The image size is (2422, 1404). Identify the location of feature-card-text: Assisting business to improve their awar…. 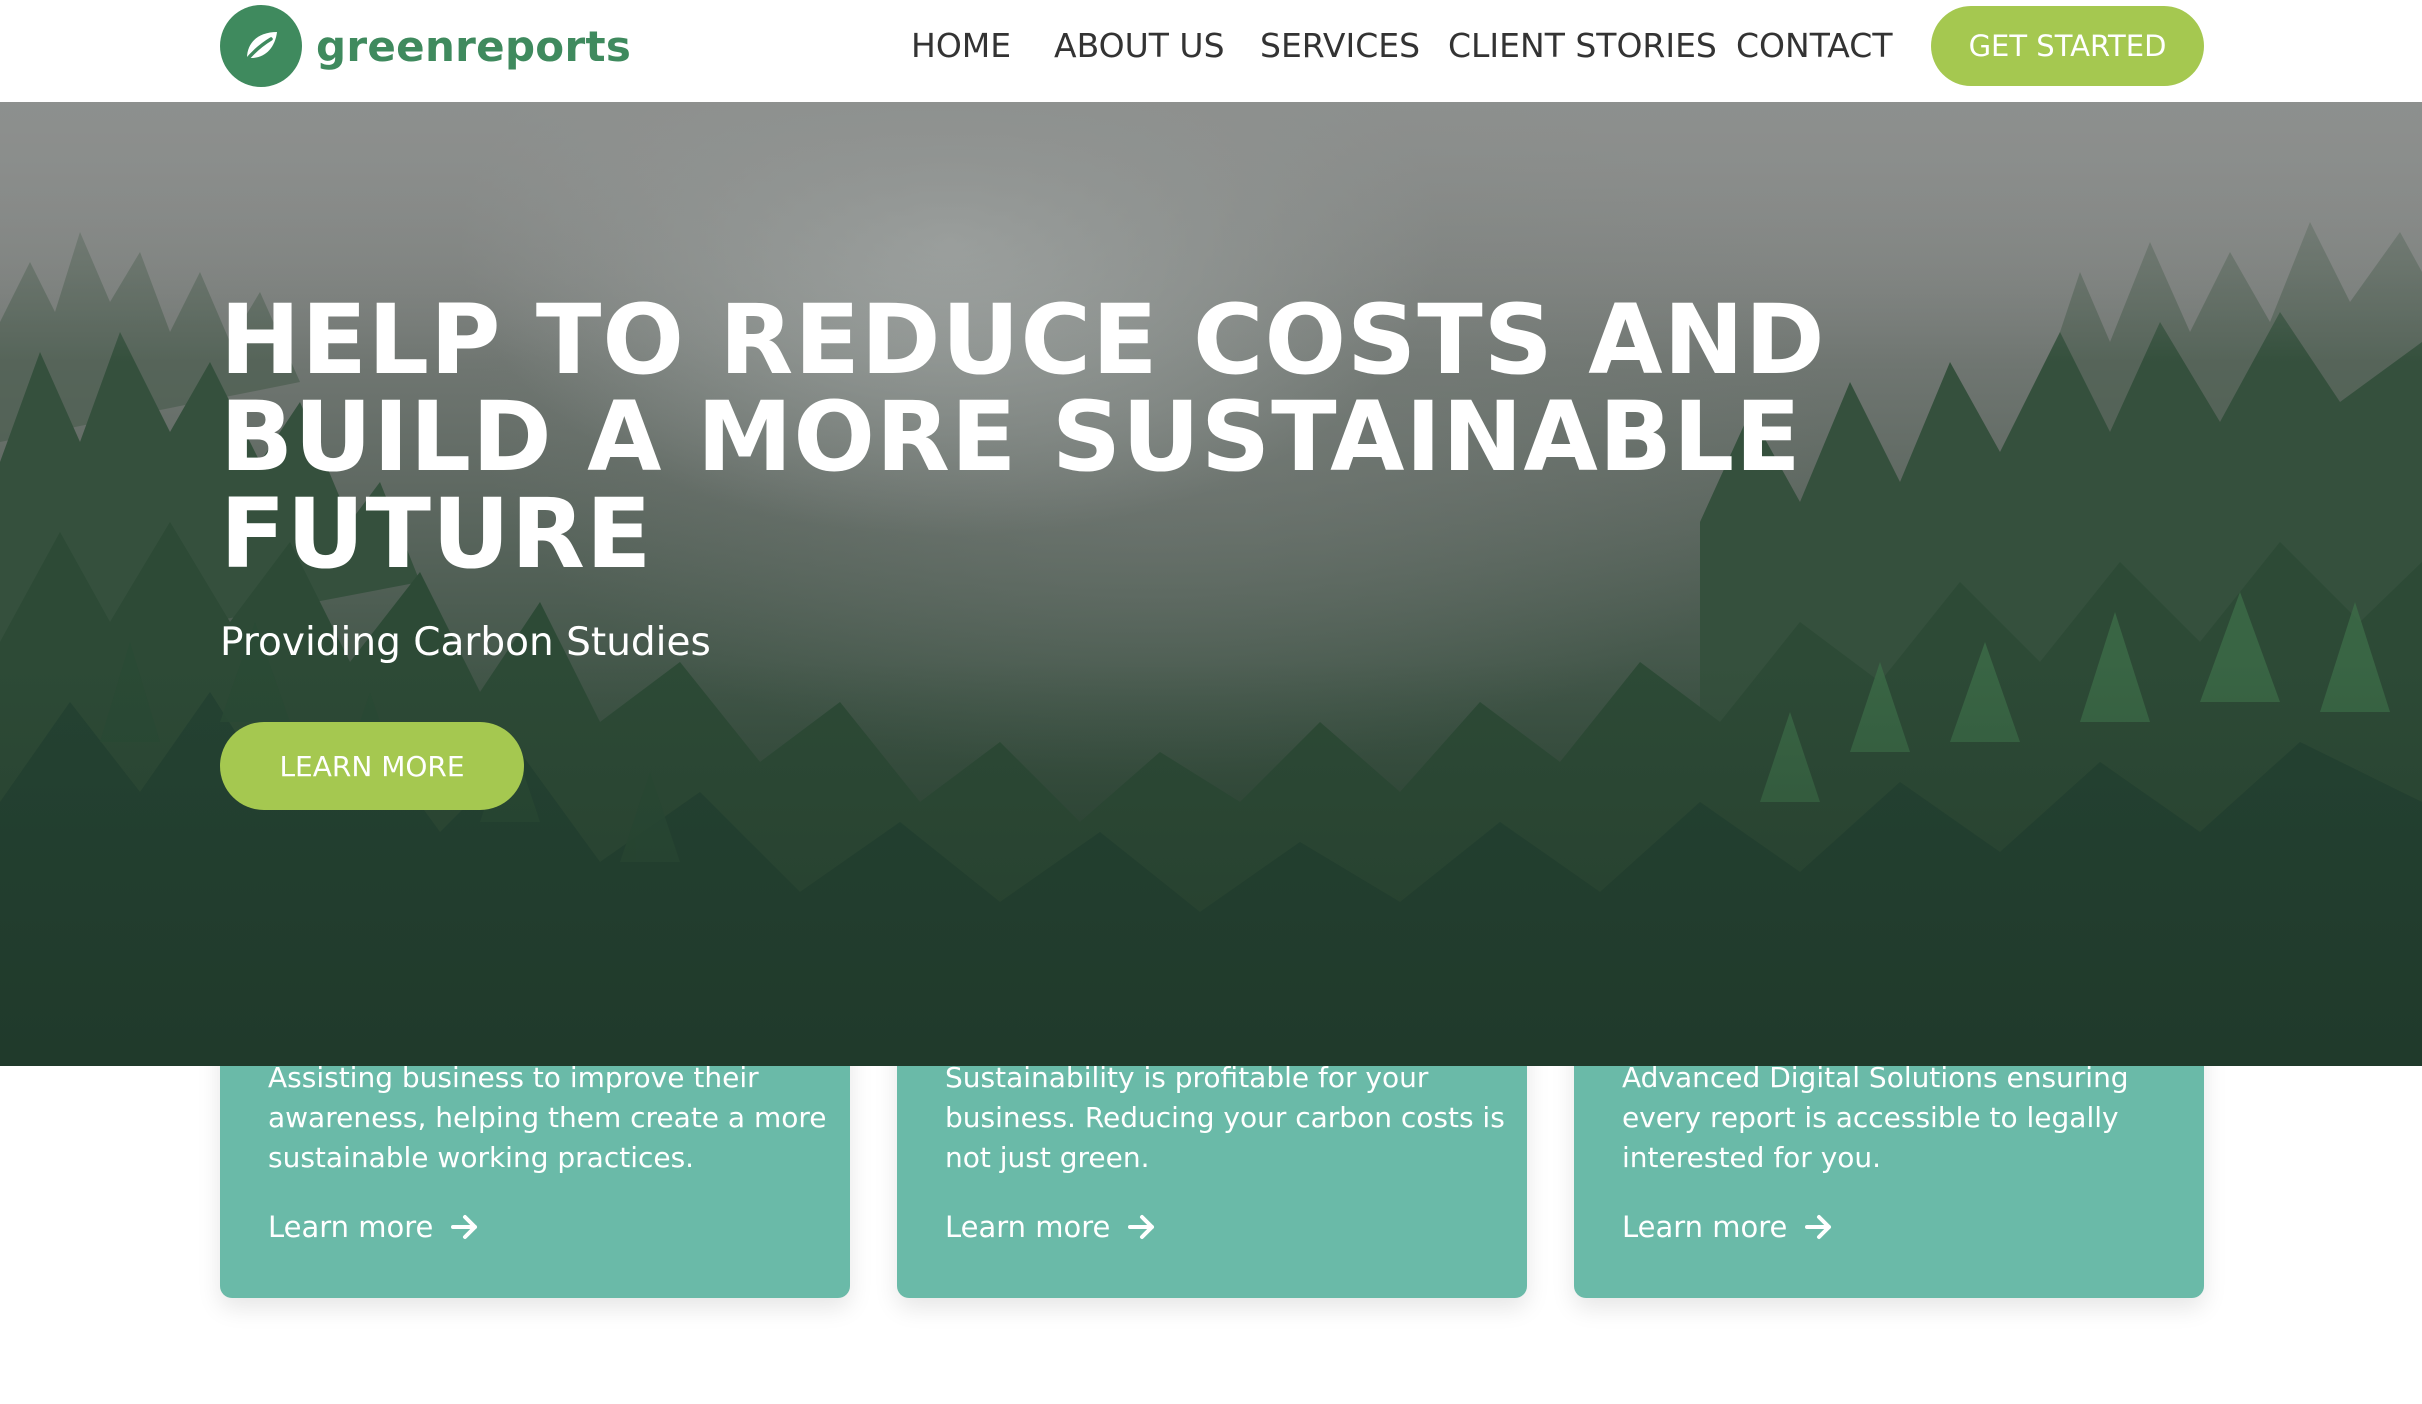
(548, 1118).